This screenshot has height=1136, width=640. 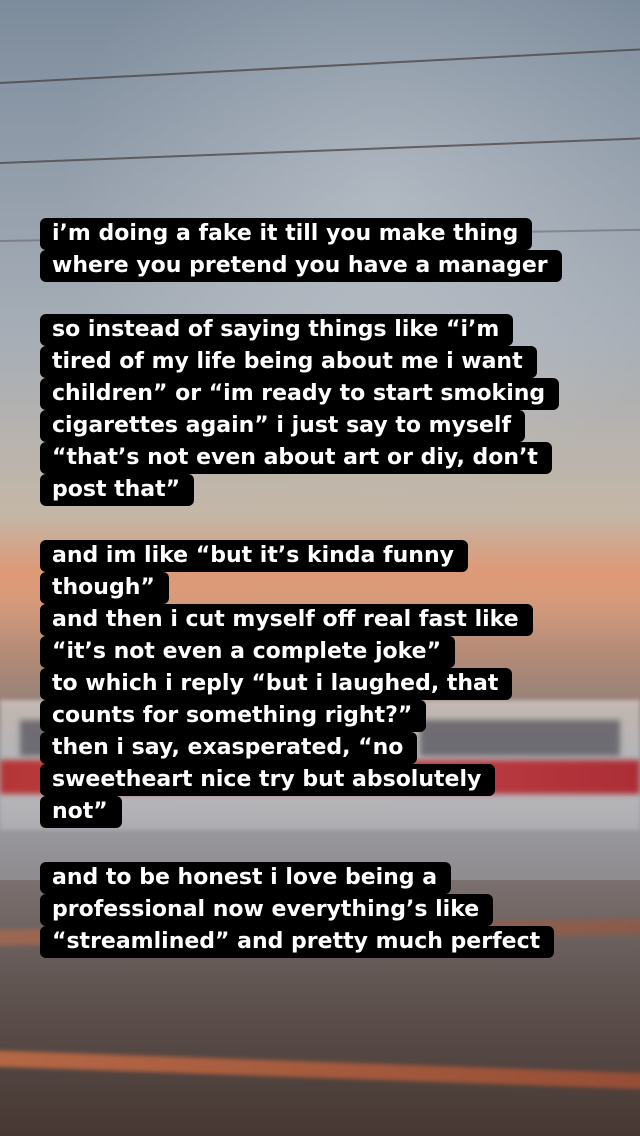 I want to click on text-line: sweetheart nice try but absolutely, so click(x=268, y=780).